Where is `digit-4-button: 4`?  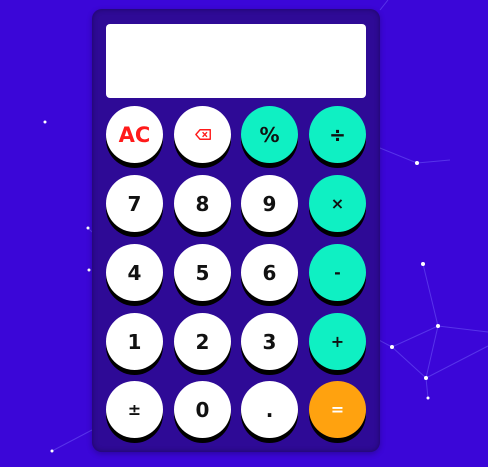
digit-4-button: 4 is located at coordinates (134, 272).